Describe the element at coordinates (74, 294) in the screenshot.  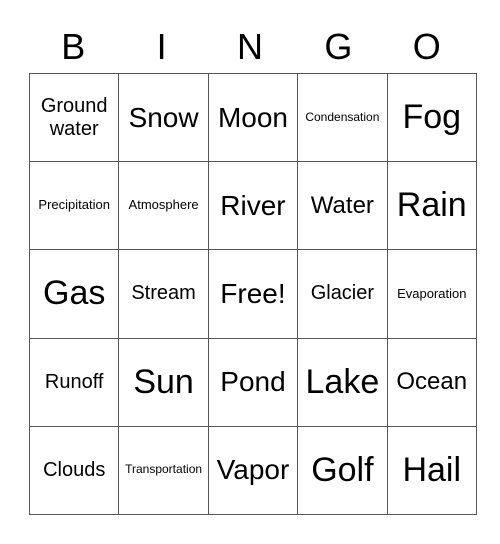
I see `bingo-cell: Gas` at that location.